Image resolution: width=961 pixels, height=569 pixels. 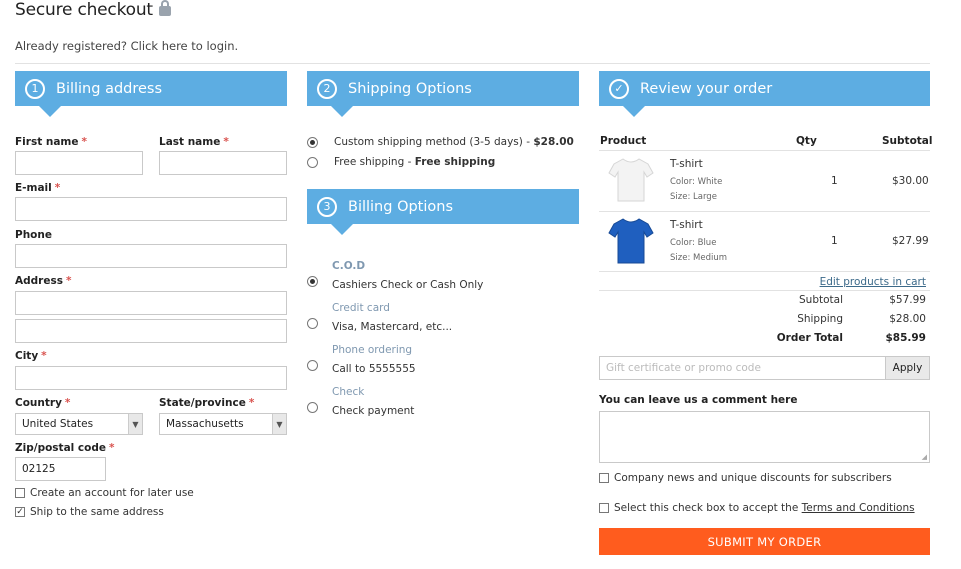 What do you see at coordinates (858, 508) in the screenshot?
I see `terms-link: Terms and Conditions` at bounding box center [858, 508].